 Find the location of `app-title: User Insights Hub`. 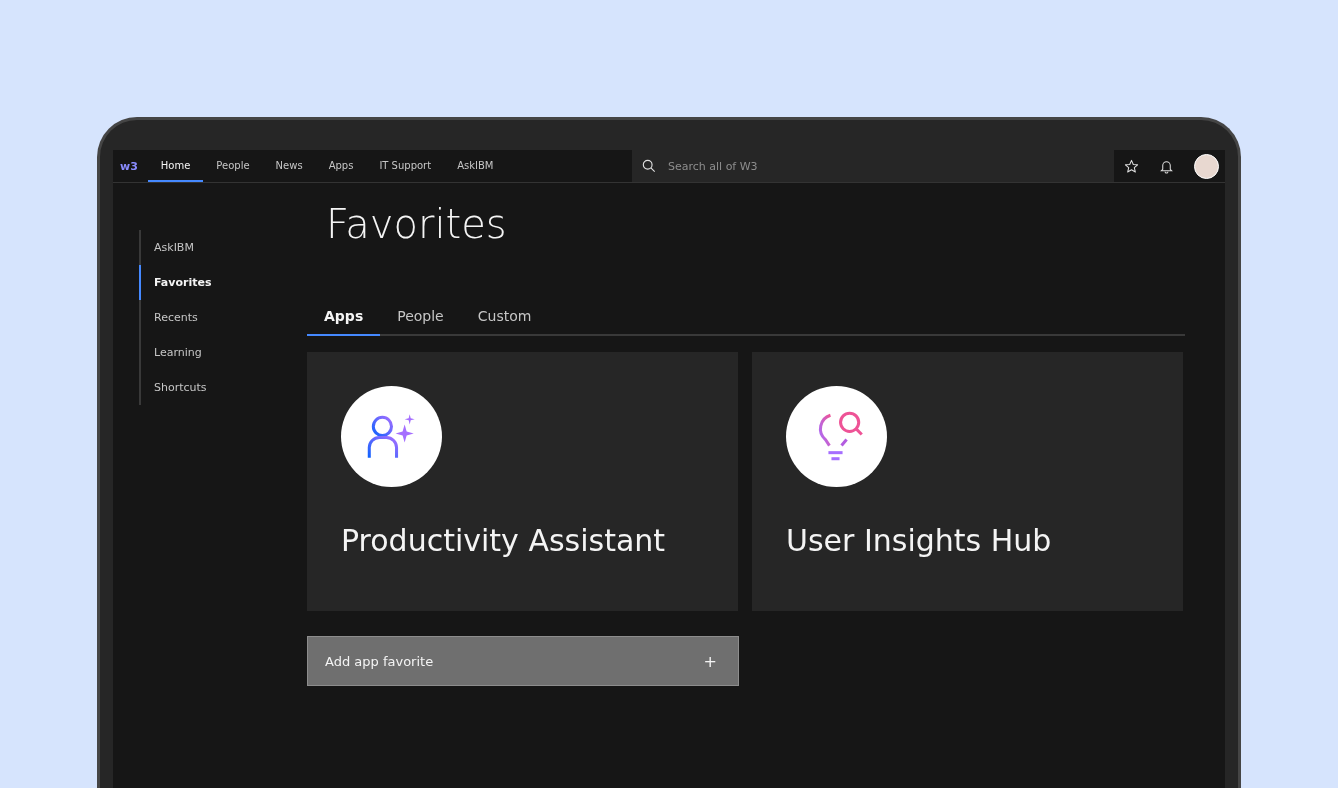

app-title: User Insights Hub is located at coordinates (919, 540).